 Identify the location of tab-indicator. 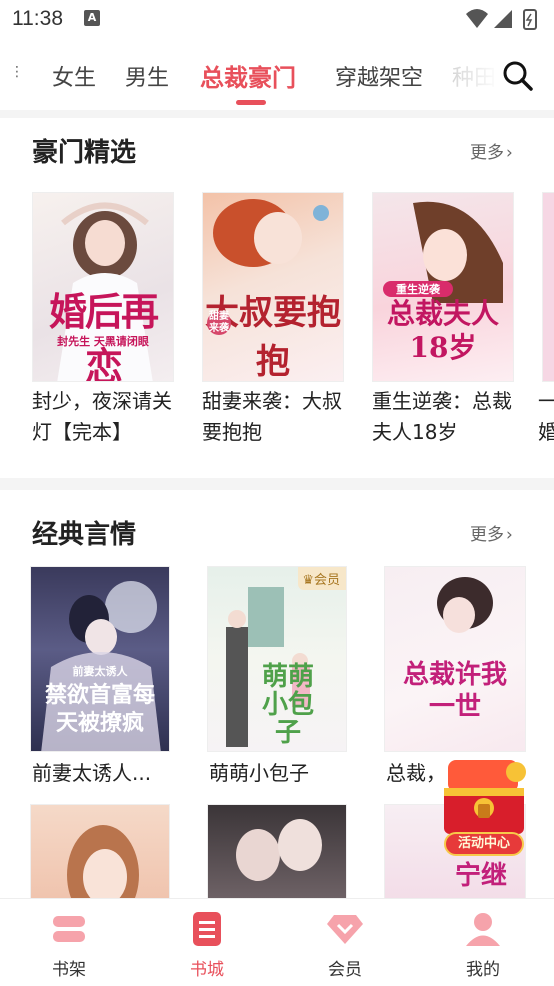
(251, 102).